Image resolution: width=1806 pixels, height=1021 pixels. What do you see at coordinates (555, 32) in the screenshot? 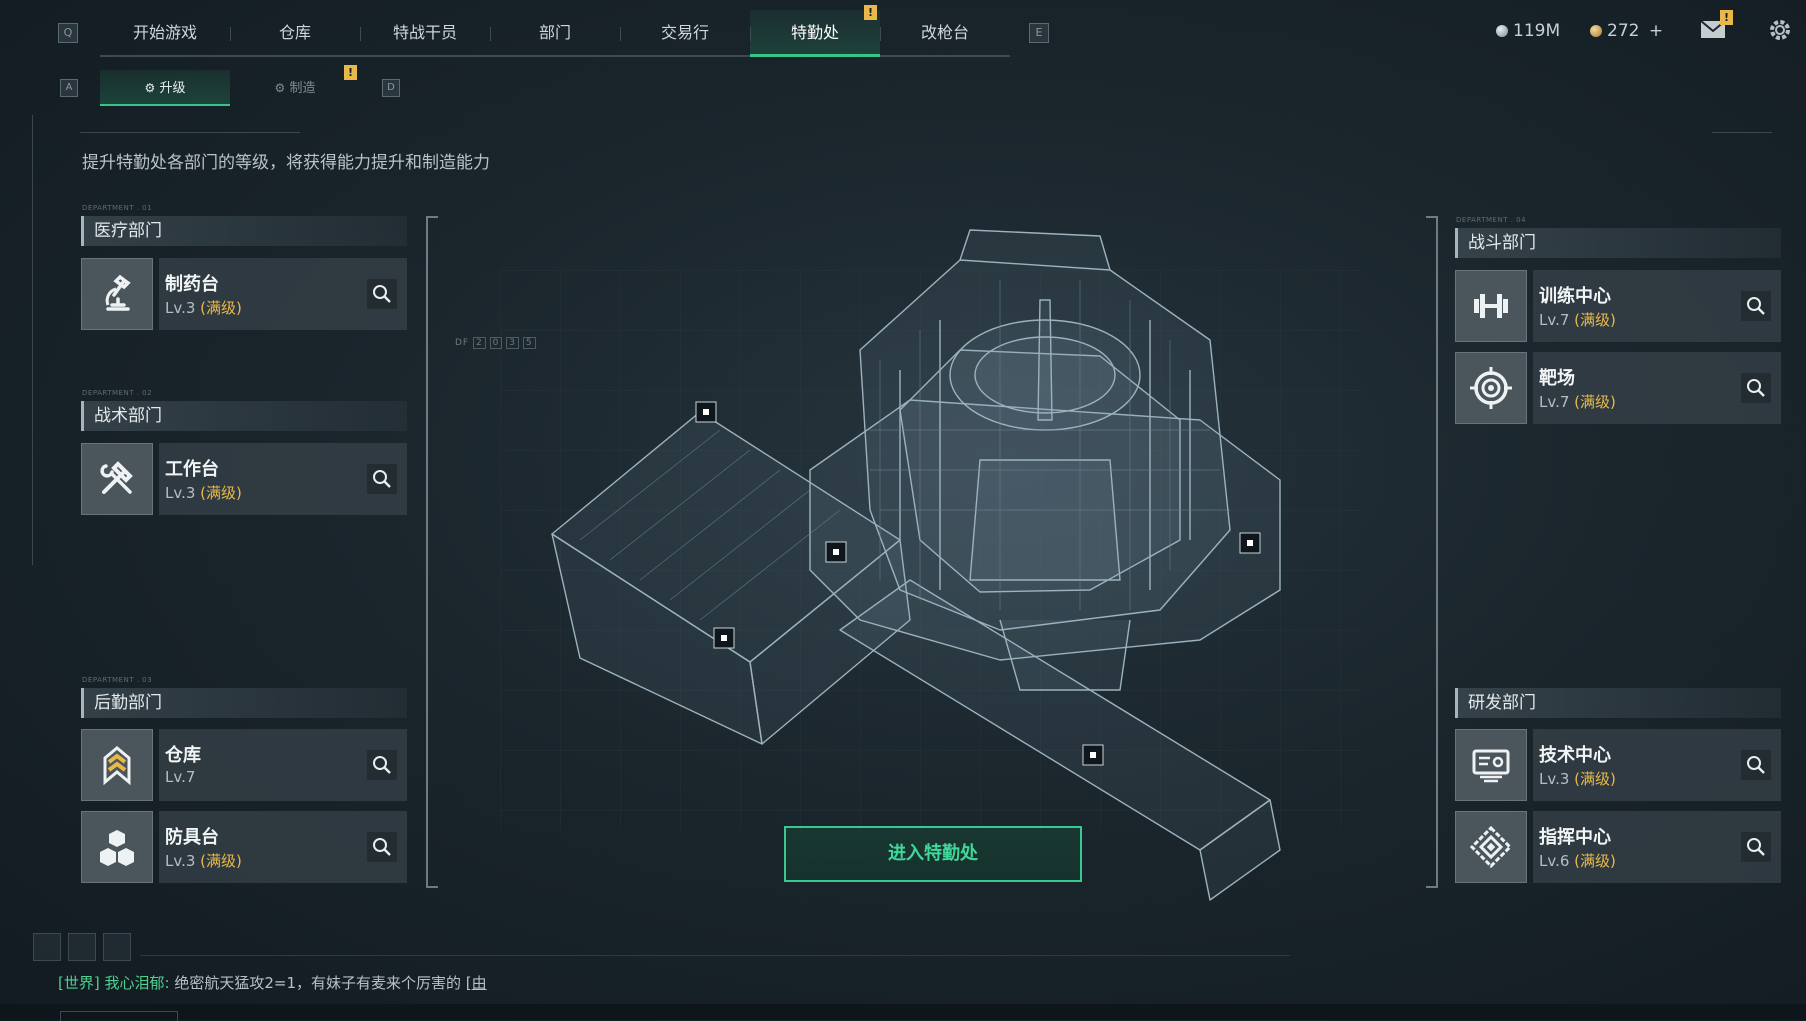
I see `tab-department: 部门` at bounding box center [555, 32].